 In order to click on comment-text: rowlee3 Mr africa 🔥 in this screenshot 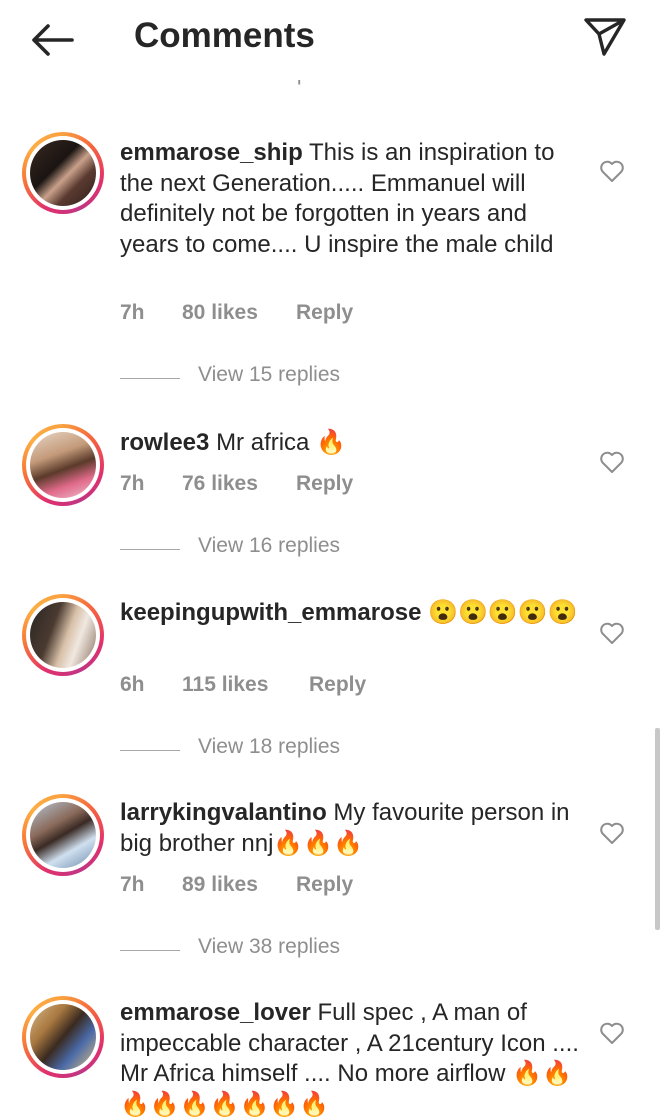, I will do `click(355, 443)`.